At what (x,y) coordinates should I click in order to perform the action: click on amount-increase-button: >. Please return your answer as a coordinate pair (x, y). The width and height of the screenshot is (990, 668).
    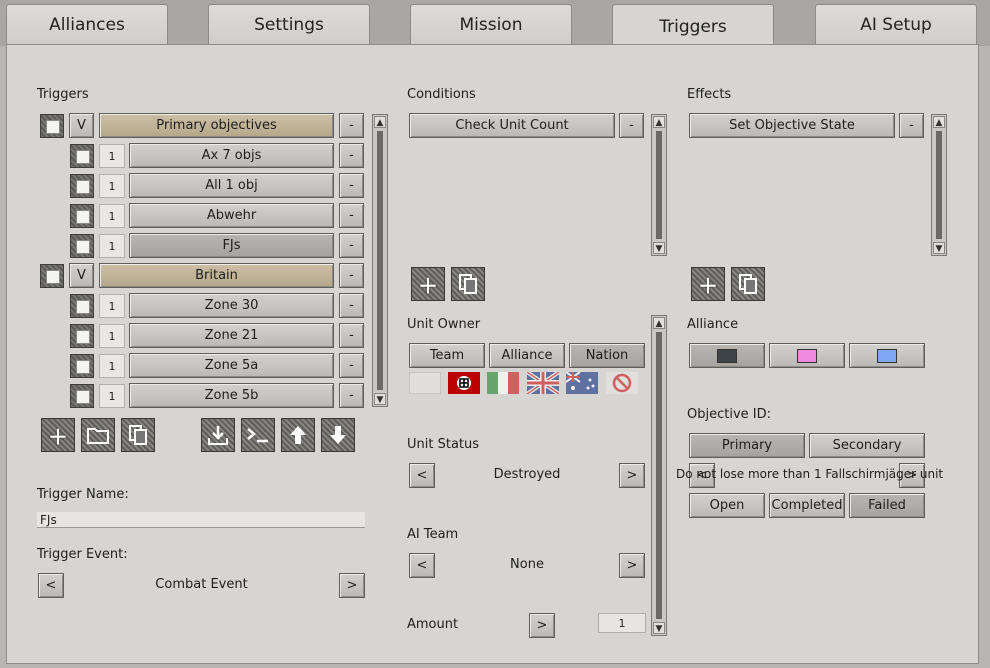
    Looking at the image, I should click on (542, 625).